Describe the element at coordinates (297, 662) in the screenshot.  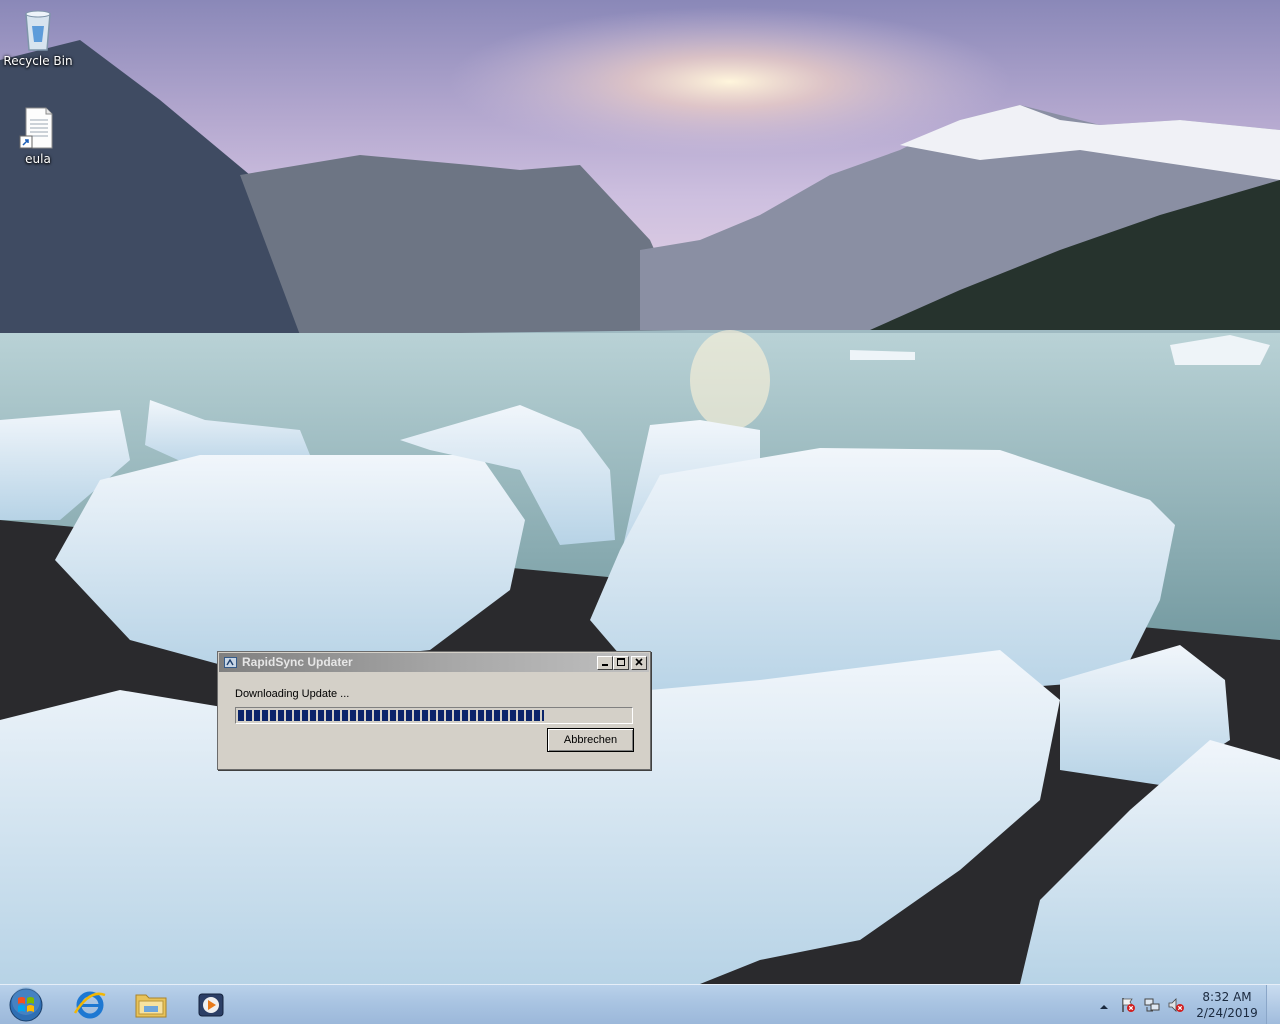
I see `dialog-title: RapidSync Updater` at that location.